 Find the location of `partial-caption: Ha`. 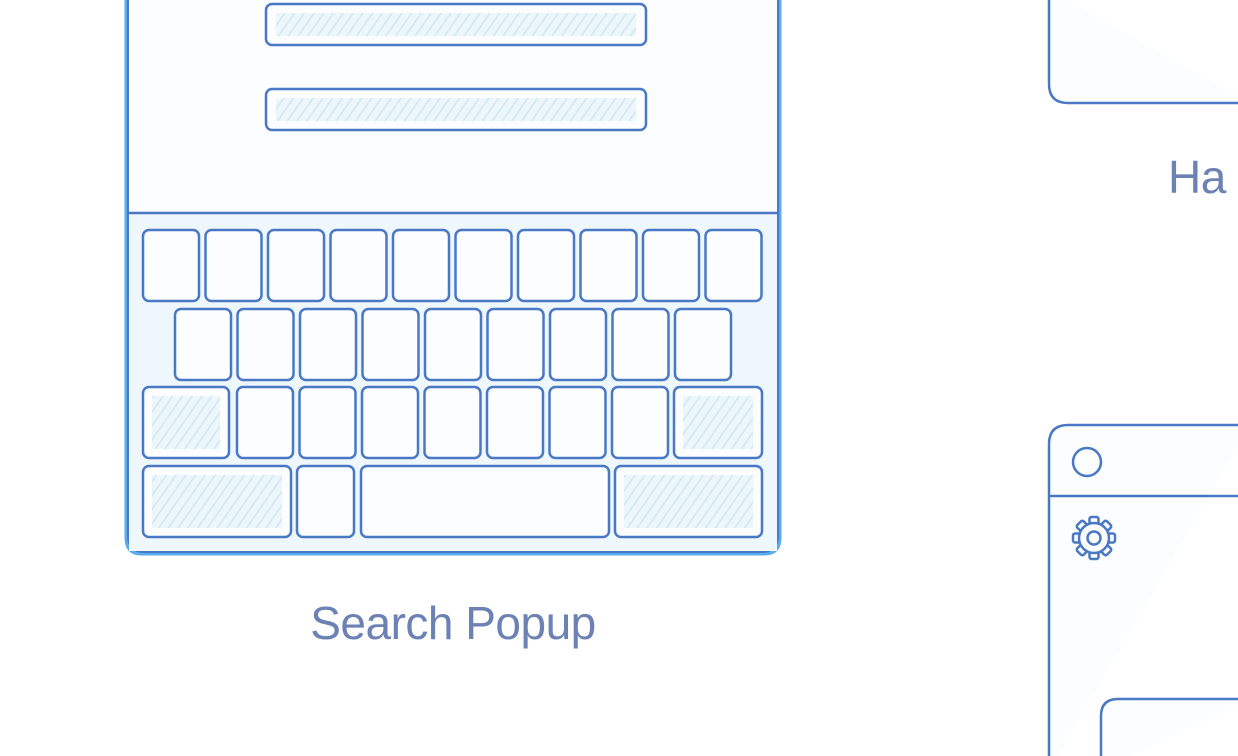

partial-caption: Ha is located at coordinates (1197, 177).